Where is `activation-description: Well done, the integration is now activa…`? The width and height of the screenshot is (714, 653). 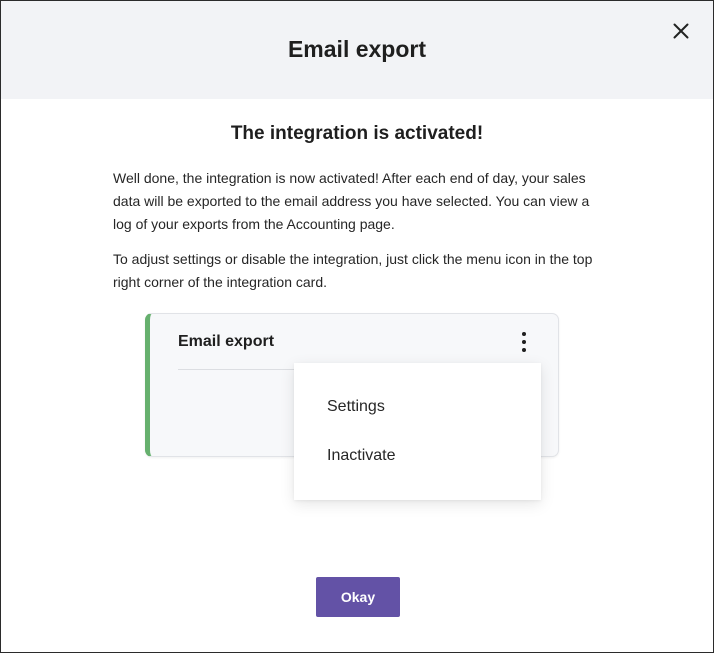 activation-description: Well done, the integration is now activa… is located at coordinates (351, 201).